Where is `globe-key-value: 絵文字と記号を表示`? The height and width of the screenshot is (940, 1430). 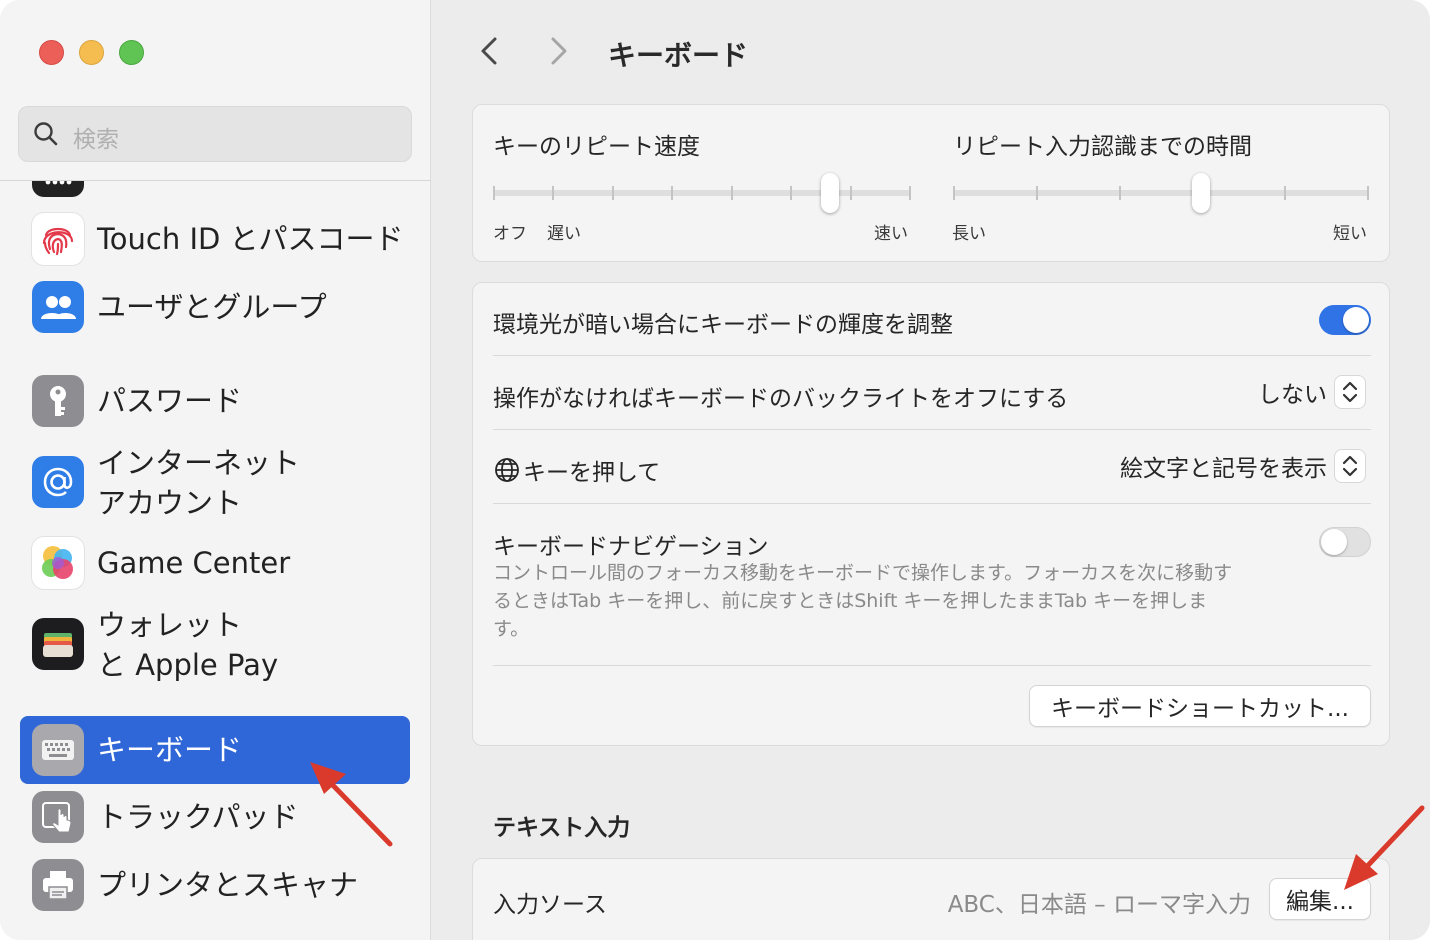
globe-key-value: 絵文字と記号を表示 is located at coordinates (1223, 469).